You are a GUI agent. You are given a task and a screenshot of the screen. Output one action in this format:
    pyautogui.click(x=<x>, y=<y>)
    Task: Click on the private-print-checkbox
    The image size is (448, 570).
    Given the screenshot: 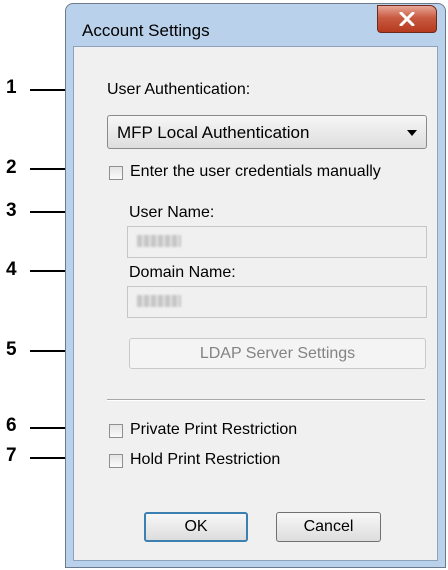 What is the action you would take?
    pyautogui.click(x=116, y=431)
    